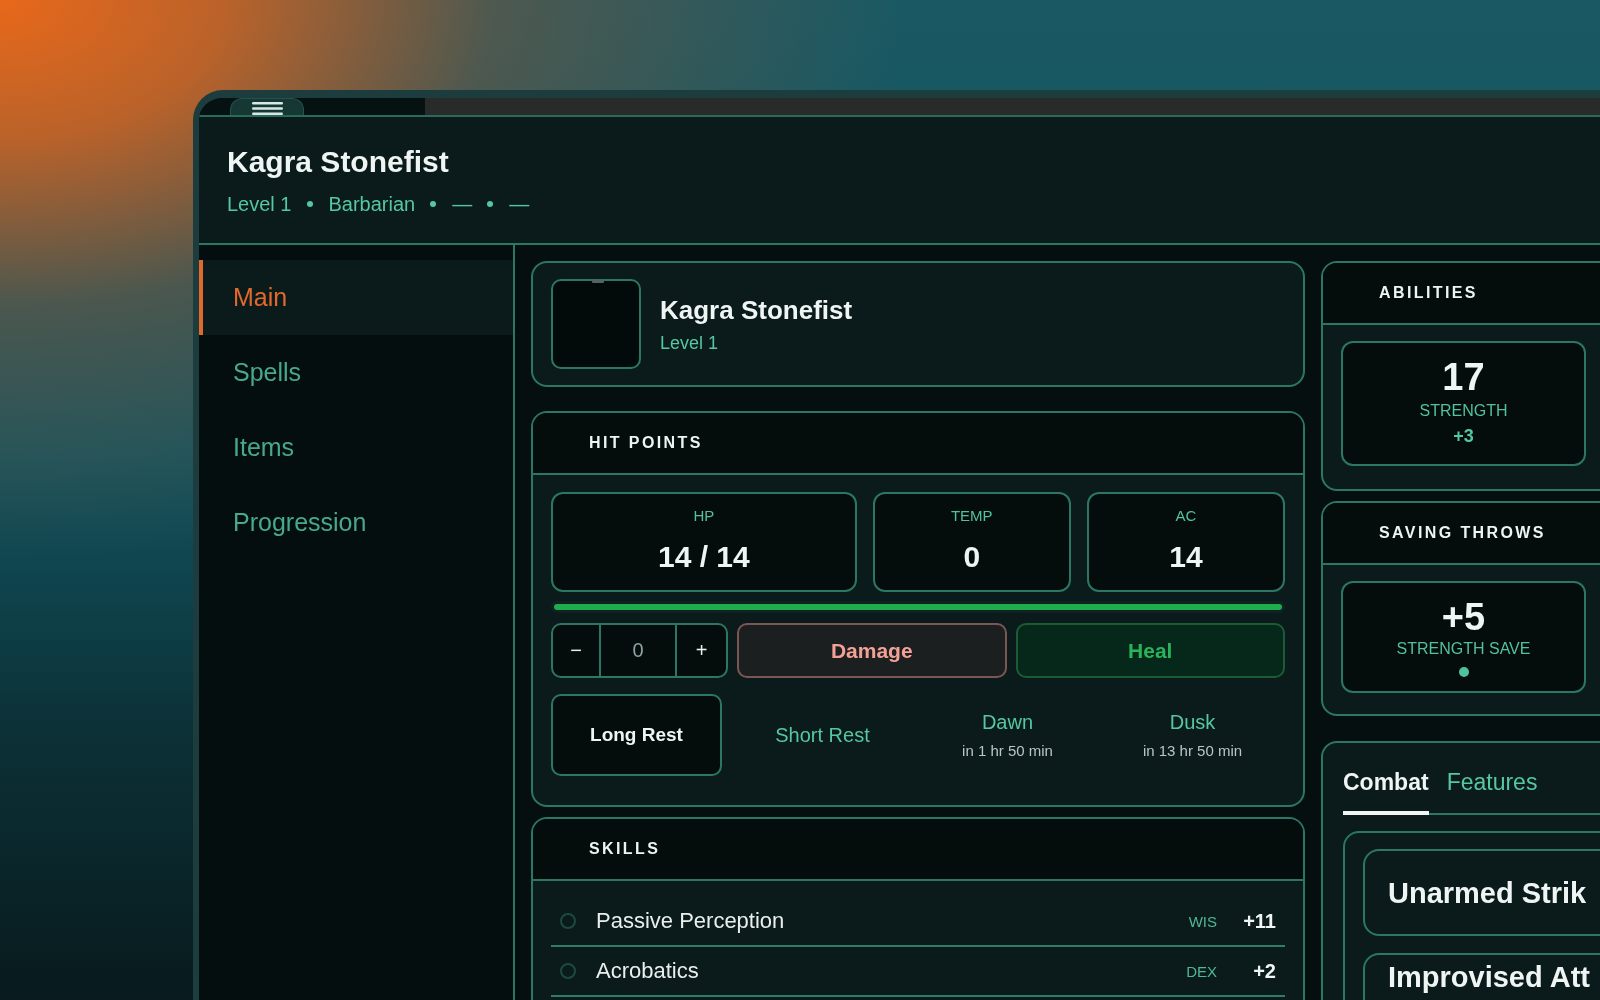  Describe the element at coordinates (1428, 293) in the screenshot. I see `card-title: ABILITIES` at that location.